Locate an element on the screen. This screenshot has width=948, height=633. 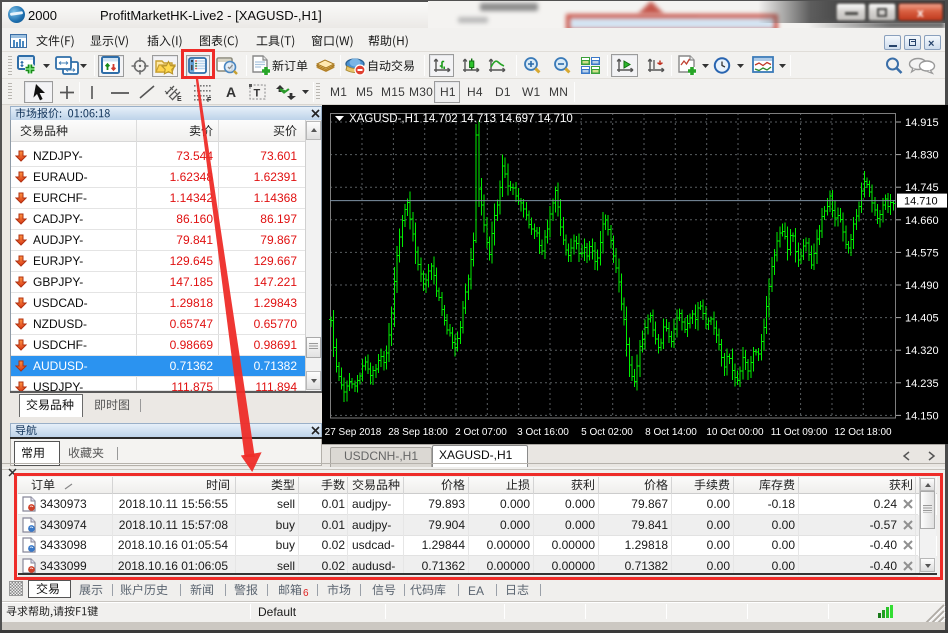
svg-text: 2 Oct 07:00 is located at coordinates (481, 432).